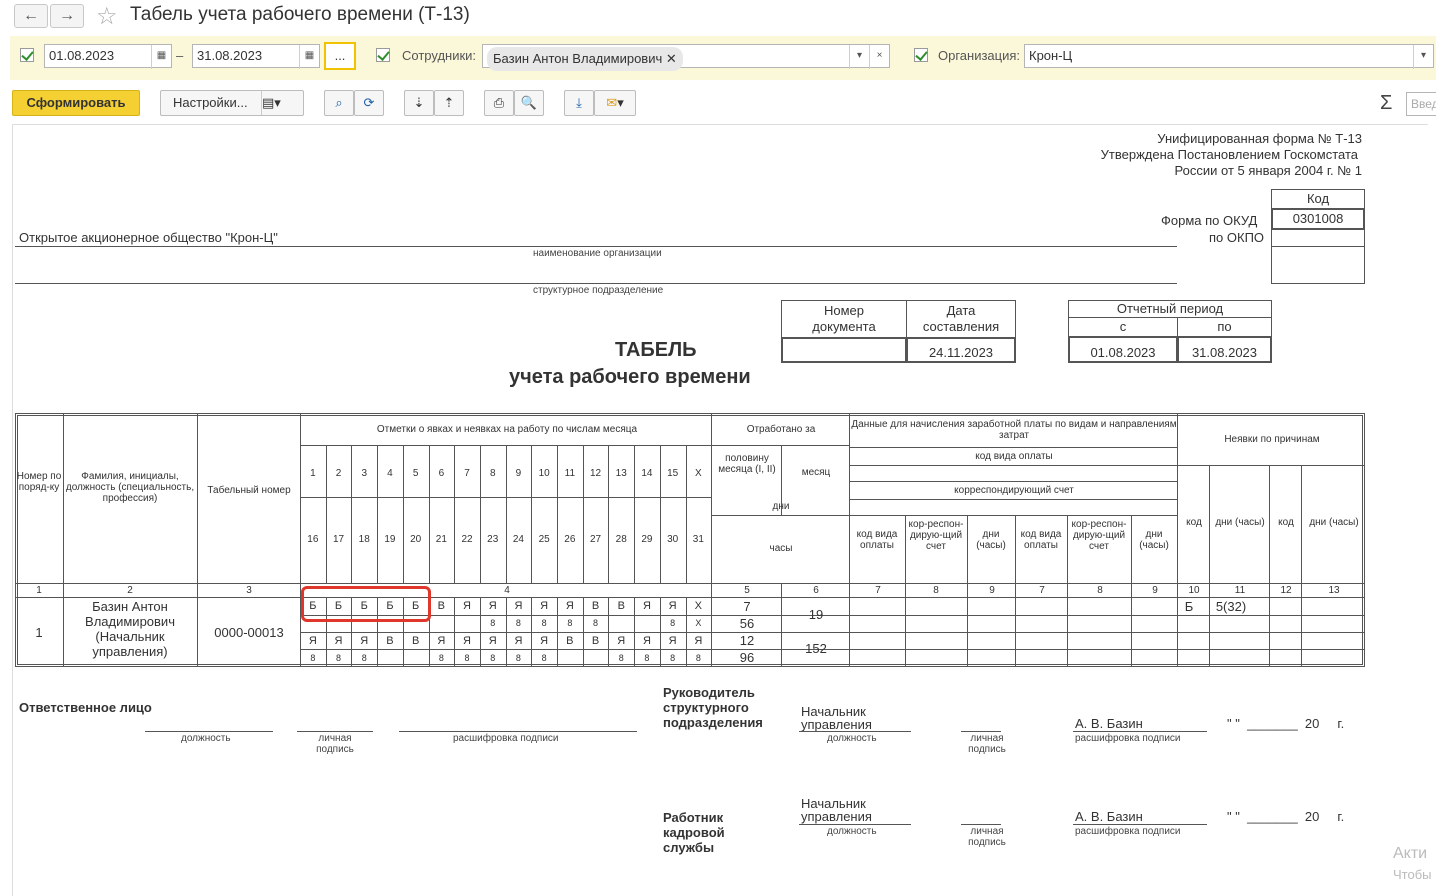 The image size is (1436, 896). Describe the element at coordinates (1268, 170) in the screenshot. I see `approved-text-2: России от 5 января 2004 г. № 1` at that location.